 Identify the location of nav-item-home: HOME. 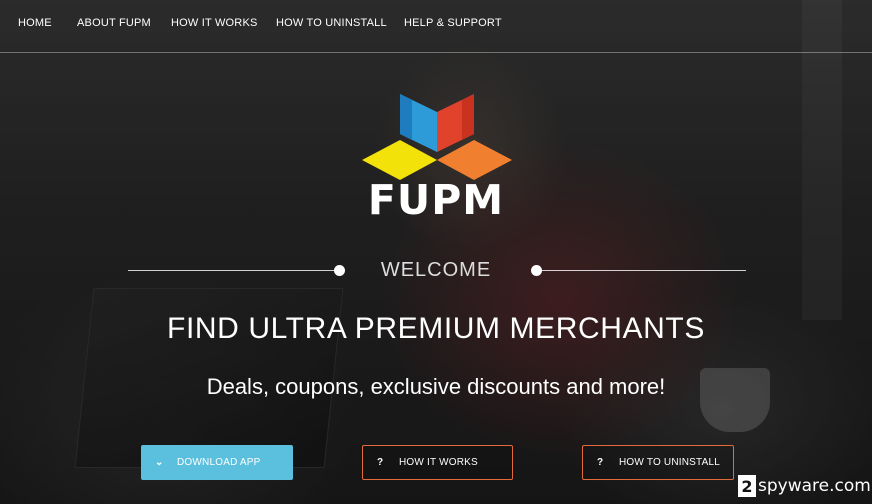
(35, 23).